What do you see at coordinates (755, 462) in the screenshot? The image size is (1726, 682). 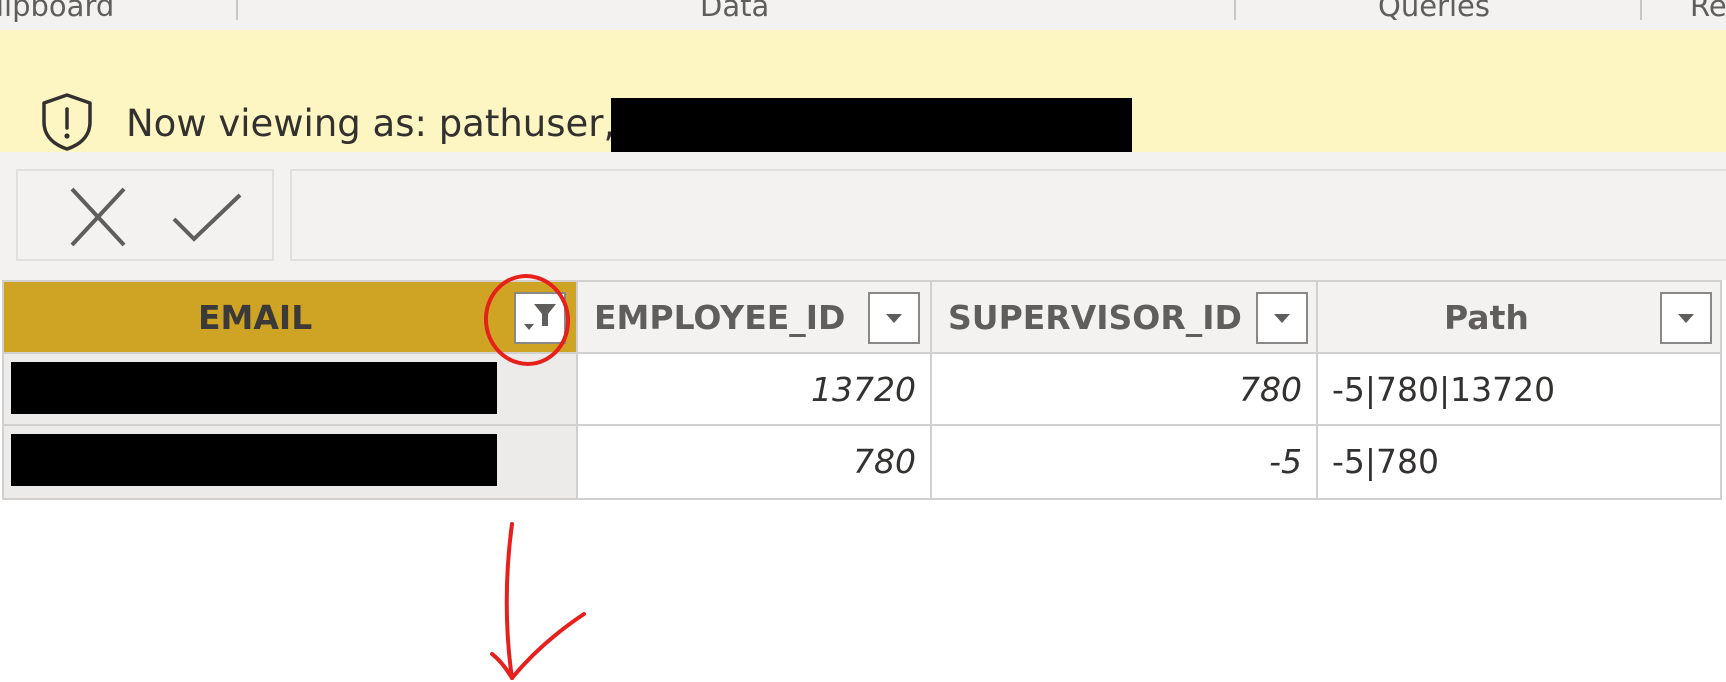 I see `employee-id-cell: 780` at bounding box center [755, 462].